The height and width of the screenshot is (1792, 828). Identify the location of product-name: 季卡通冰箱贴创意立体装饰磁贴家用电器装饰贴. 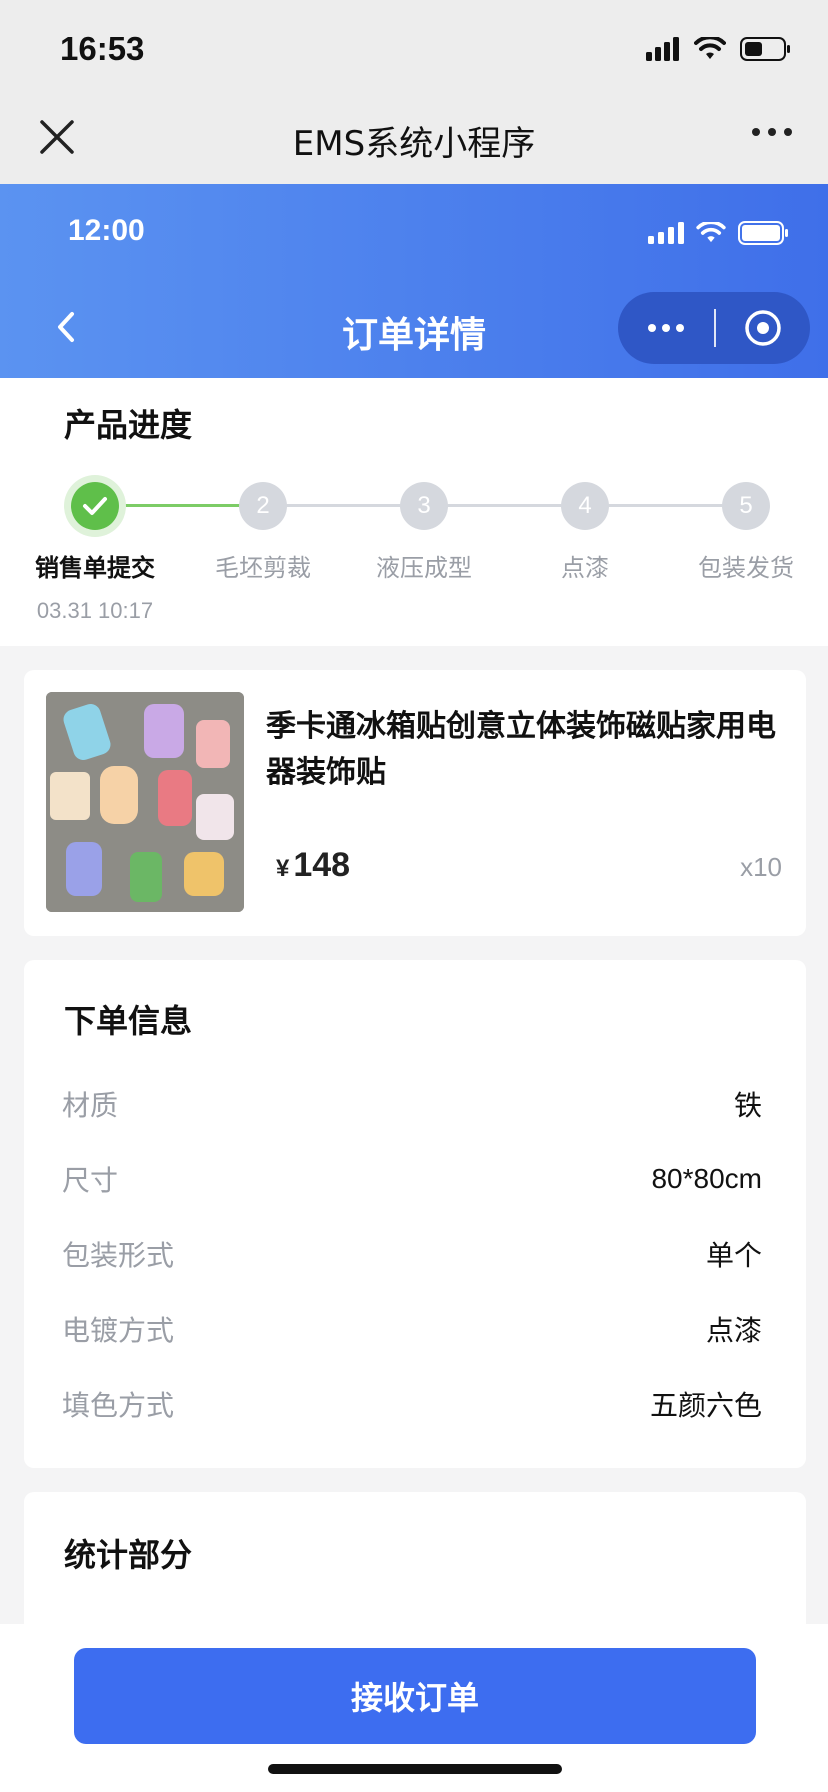
(521, 749).